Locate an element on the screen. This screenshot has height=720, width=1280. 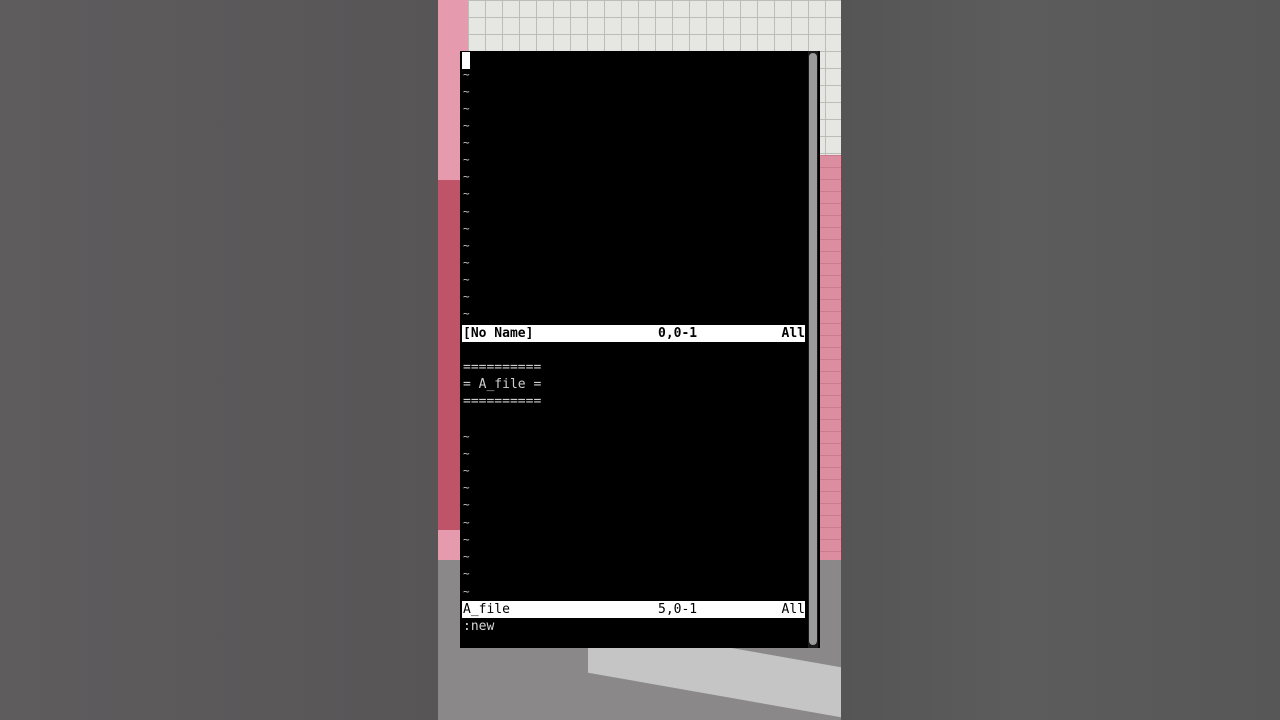
cursor-position: 5,0-1 is located at coordinates (678, 609).